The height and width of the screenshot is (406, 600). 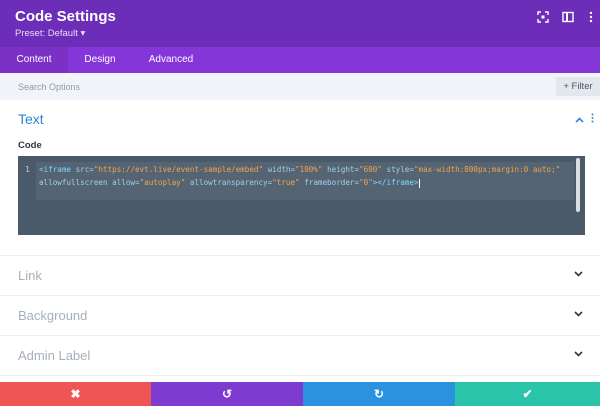 I want to click on action-bar: ✖ ↺ ↻ ✔, so click(x=300, y=394).